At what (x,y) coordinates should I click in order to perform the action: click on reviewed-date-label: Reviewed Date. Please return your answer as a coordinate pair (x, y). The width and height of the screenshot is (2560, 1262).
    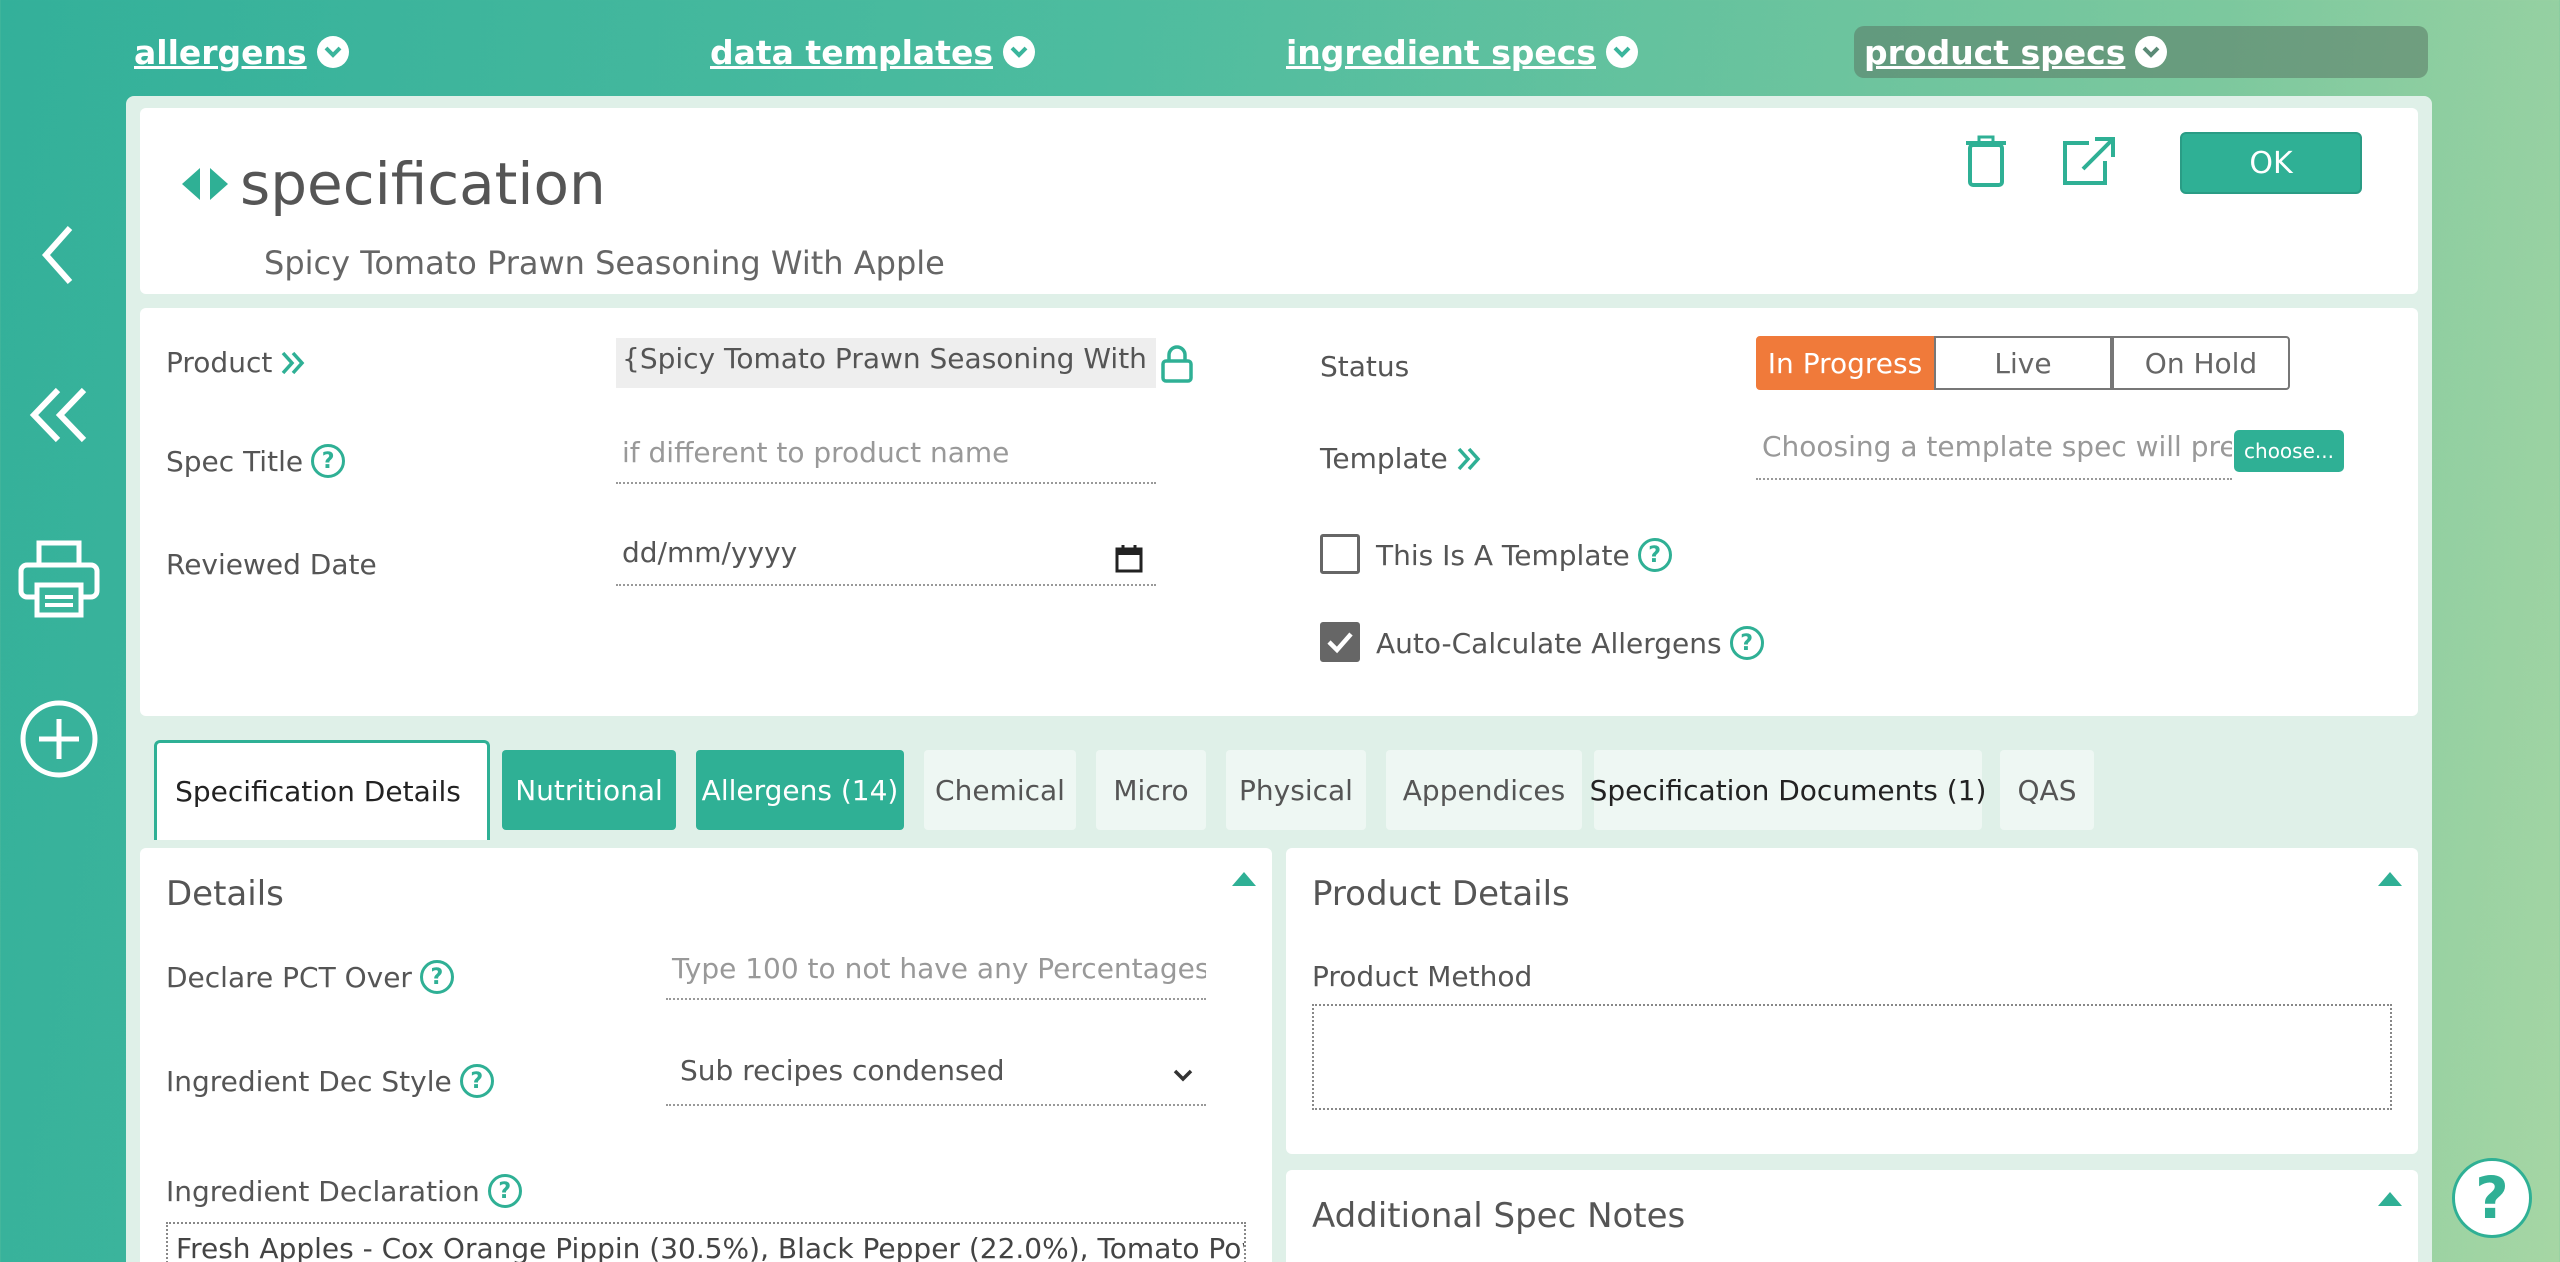
    Looking at the image, I should click on (271, 564).